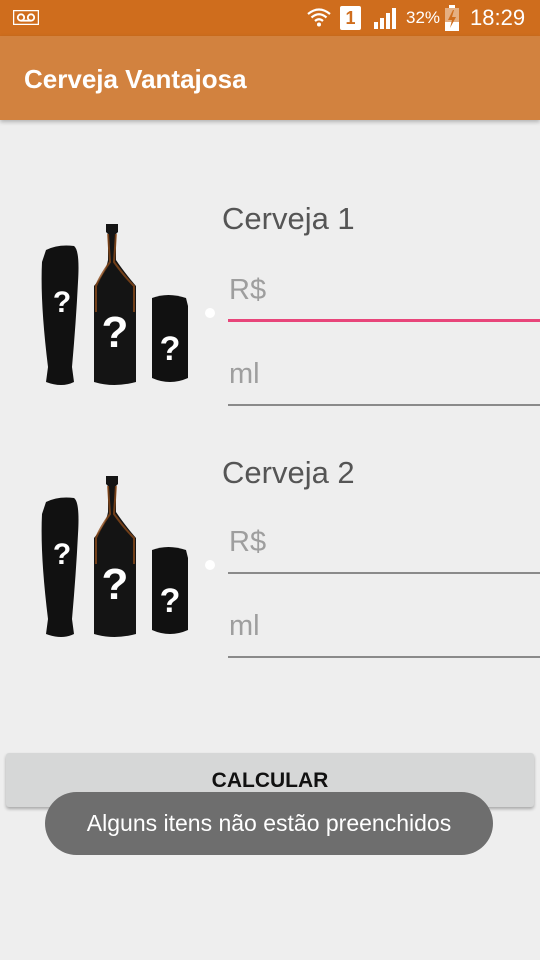  Describe the element at coordinates (423, 17) in the screenshot. I see `battery-percent: 32%` at that location.